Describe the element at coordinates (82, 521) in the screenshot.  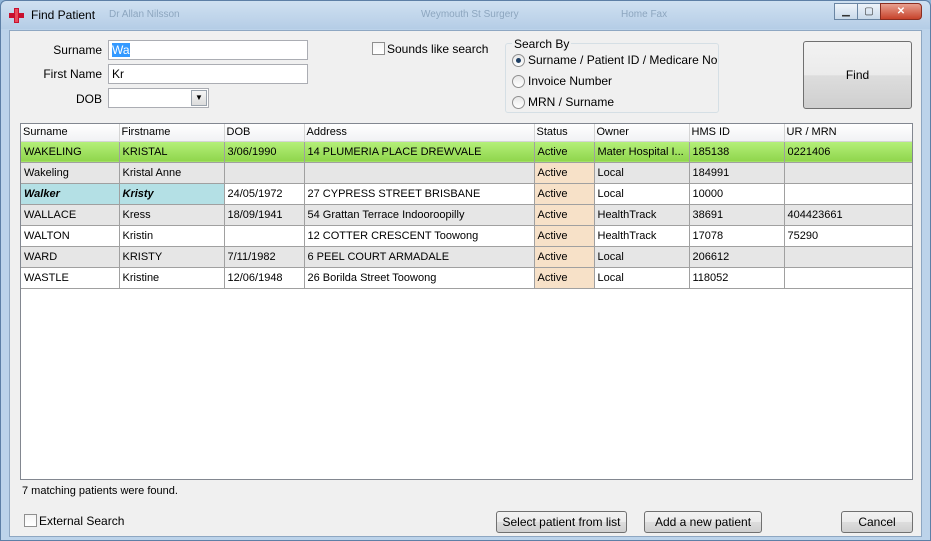
I see `external-search-label: External Search` at that location.